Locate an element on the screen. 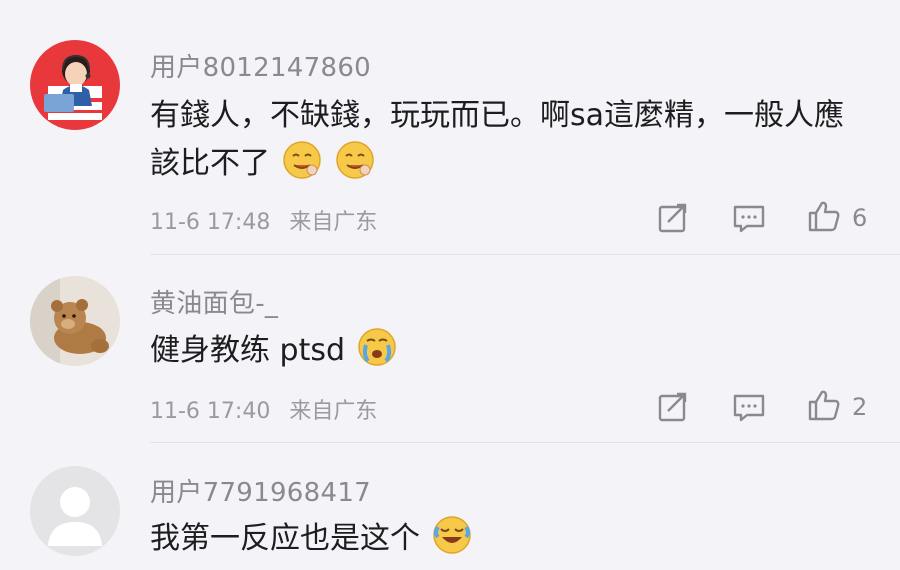  comment-time: 11-6 17:48 is located at coordinates (210, 222).